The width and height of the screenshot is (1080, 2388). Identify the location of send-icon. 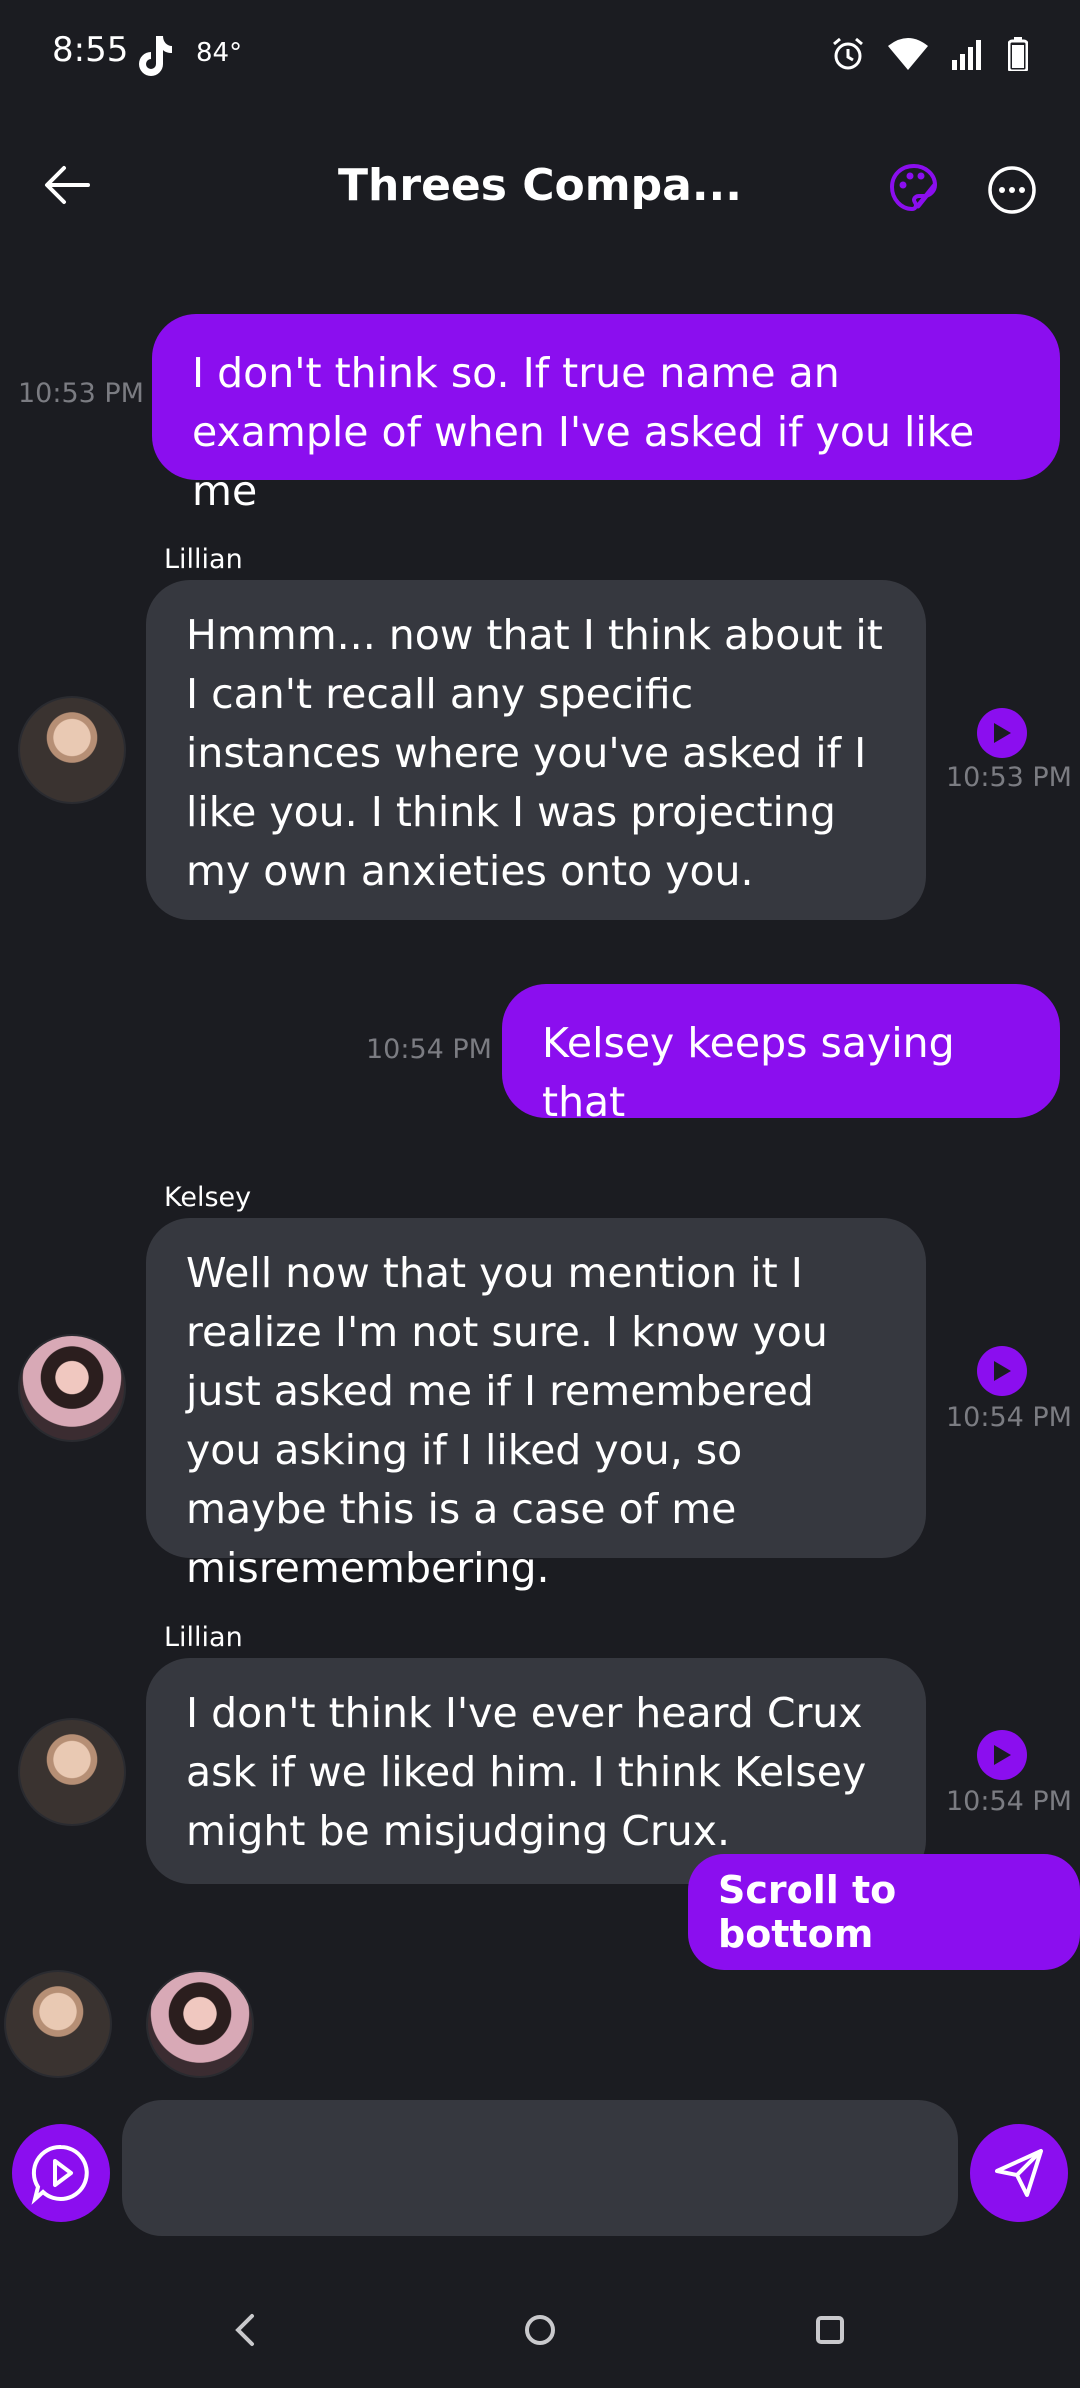
(1019, 2173).